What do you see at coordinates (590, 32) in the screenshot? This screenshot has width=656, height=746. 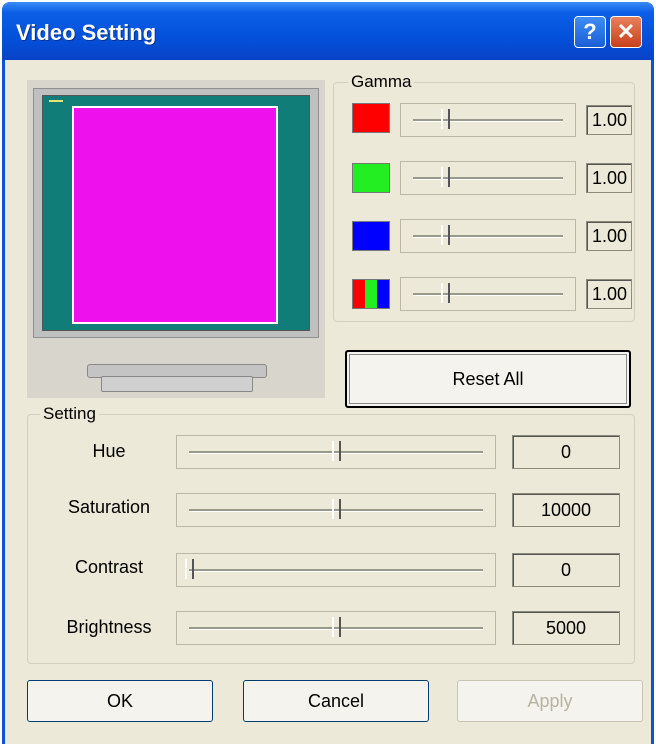 I see `help-button: ?` at bounding box center [590, 32].